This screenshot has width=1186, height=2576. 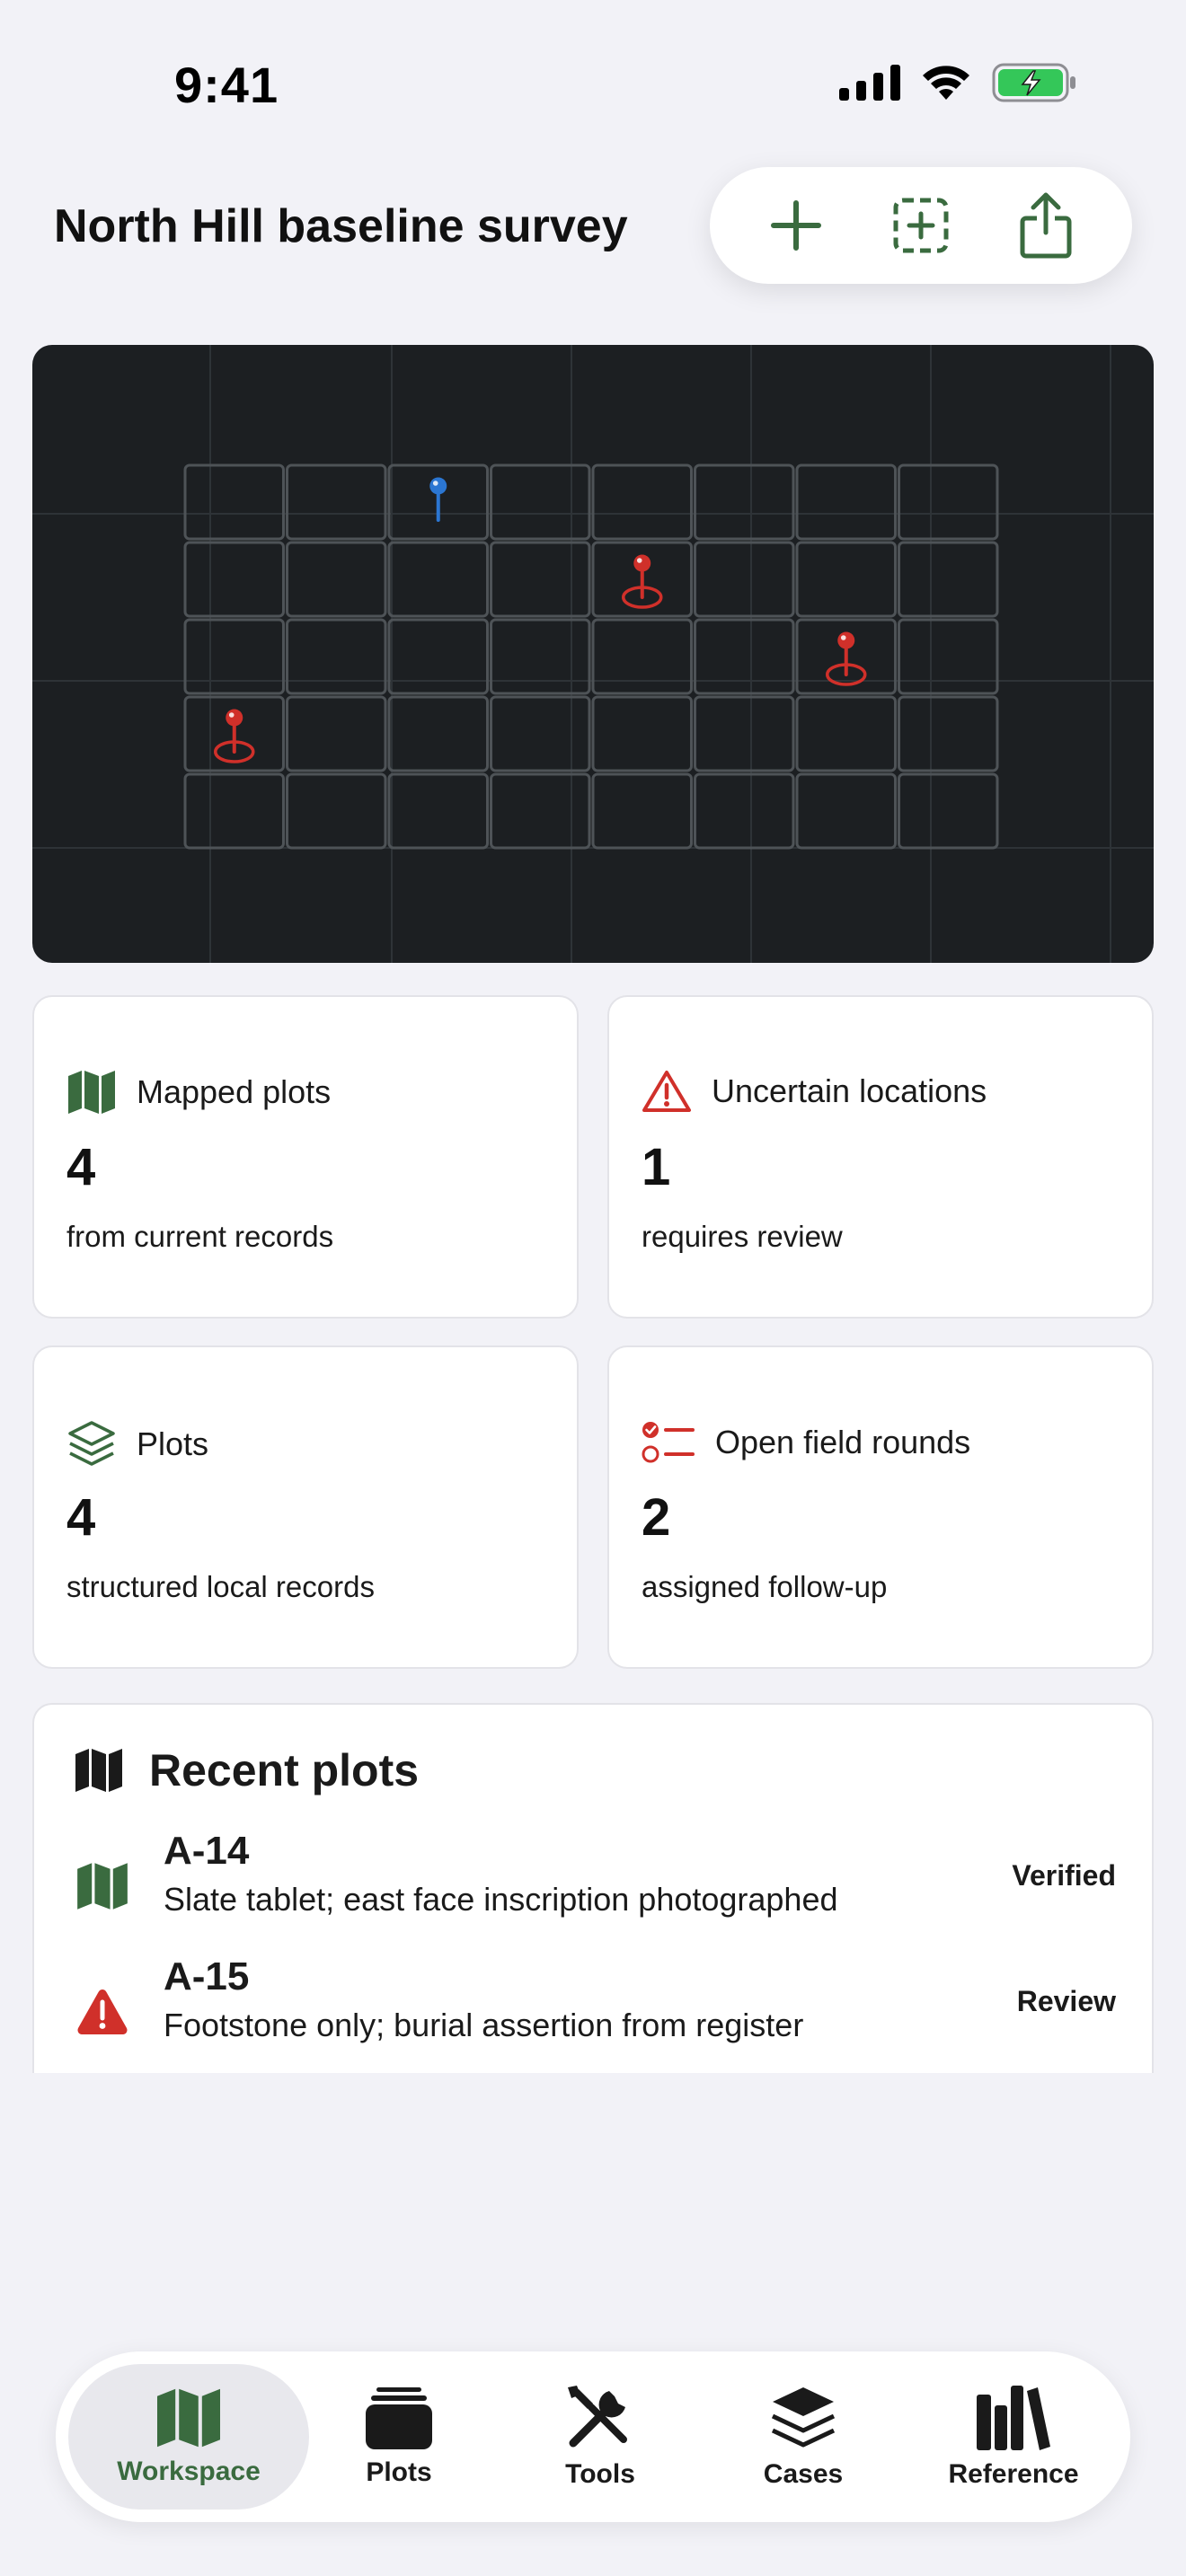 What do you see at coordinates (600, 2437) in the screenshot?
I see `tab-tools: Tools` at bounding box center [600, 2437].